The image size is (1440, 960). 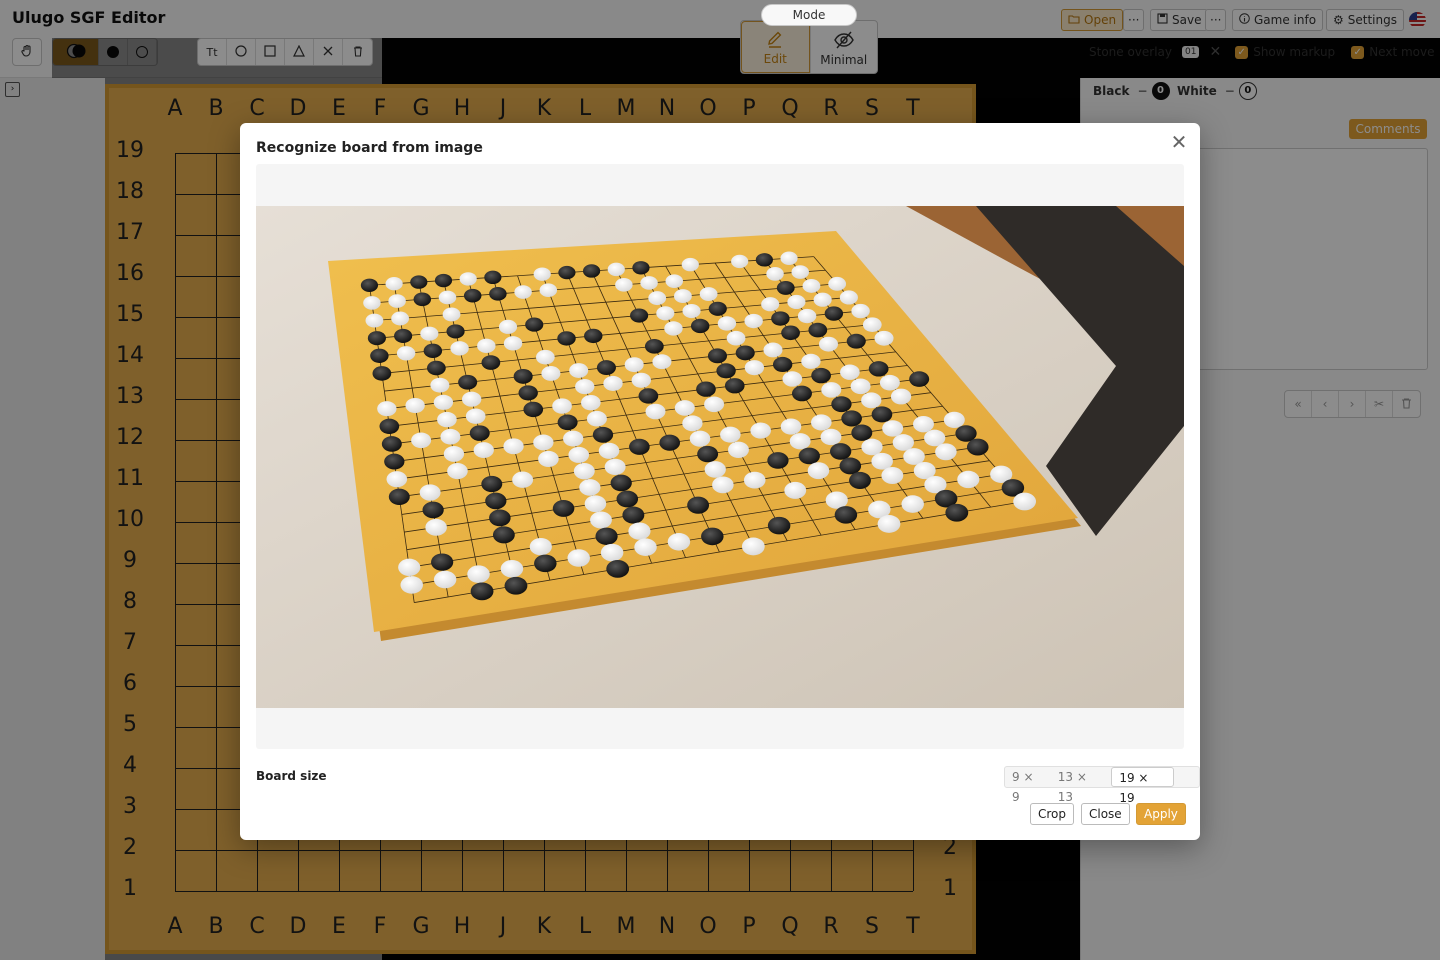 What do you see at coordinates (1161, 814) in the screenshot?
I see `apply-button: Apply` at bounding box center [1161, 814].